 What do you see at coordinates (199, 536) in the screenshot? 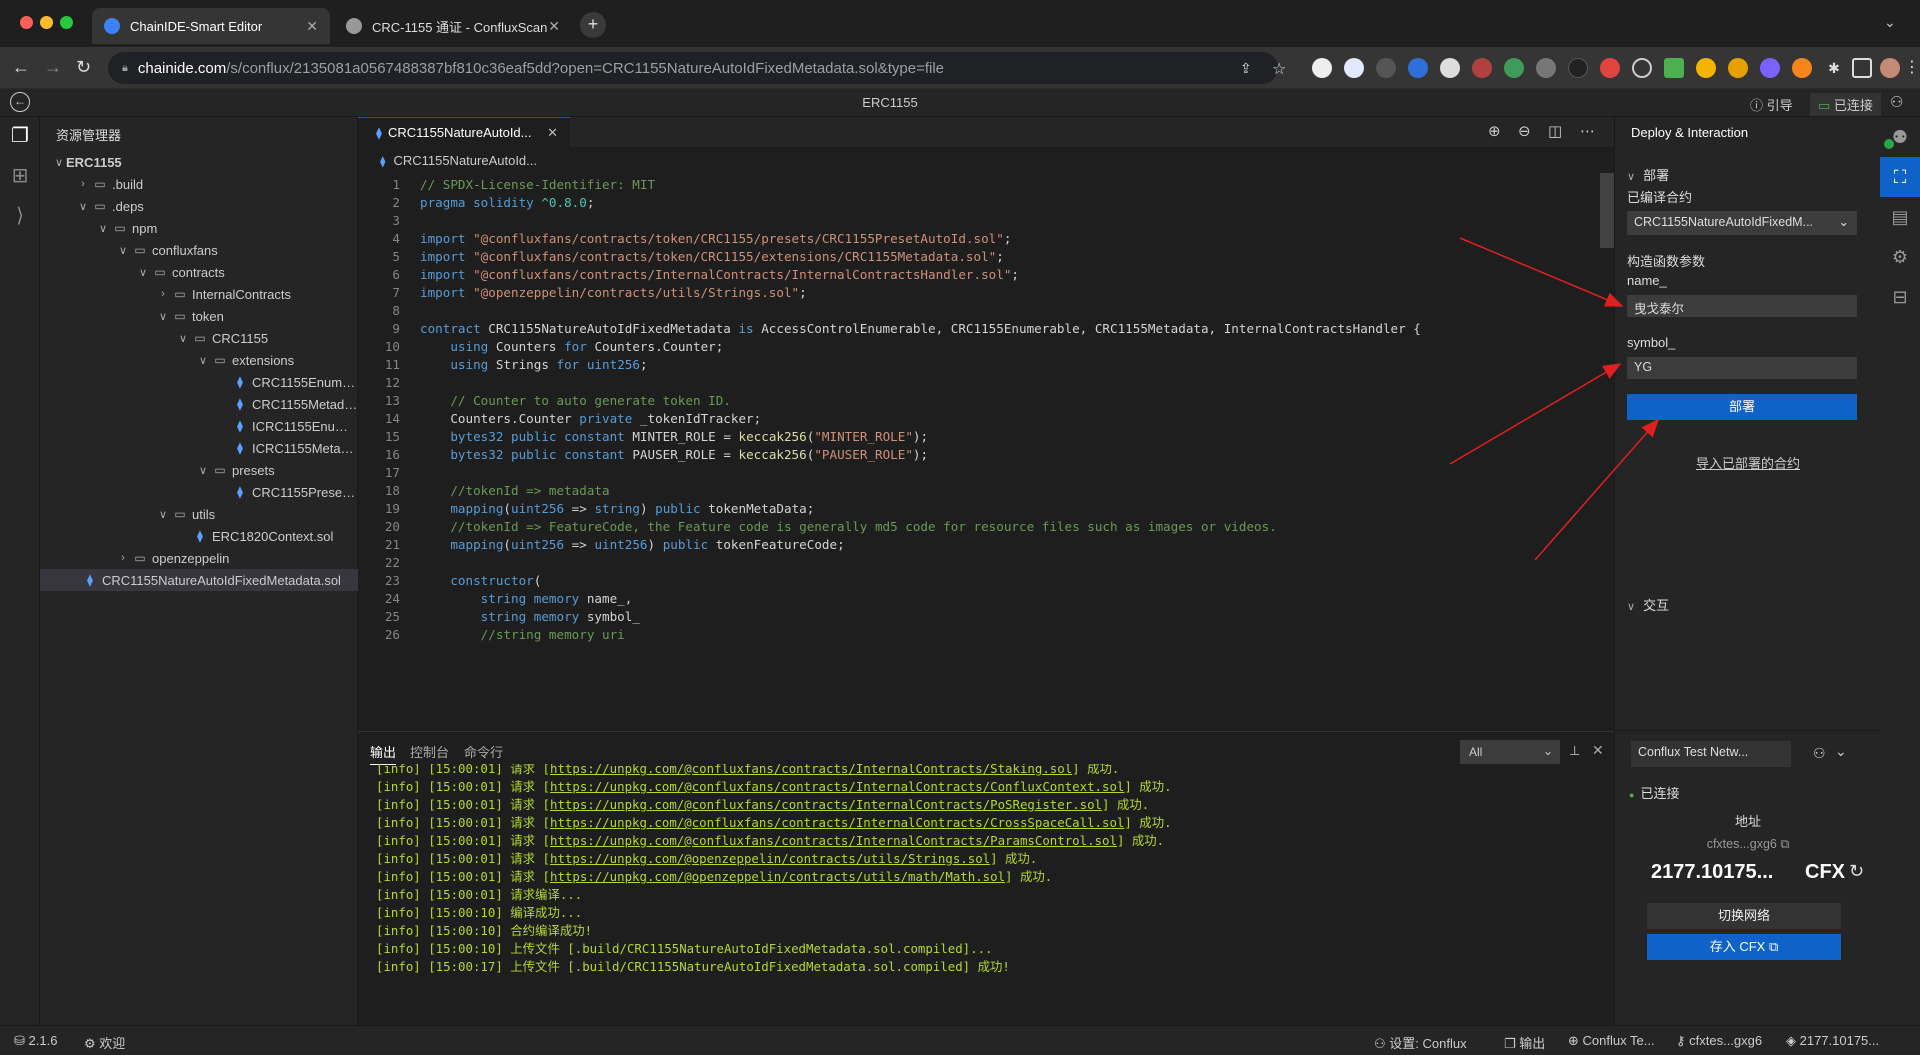
I see `tree-file-item: ⧫ ERC1820Context.sol` at bounding box center [199, 536].